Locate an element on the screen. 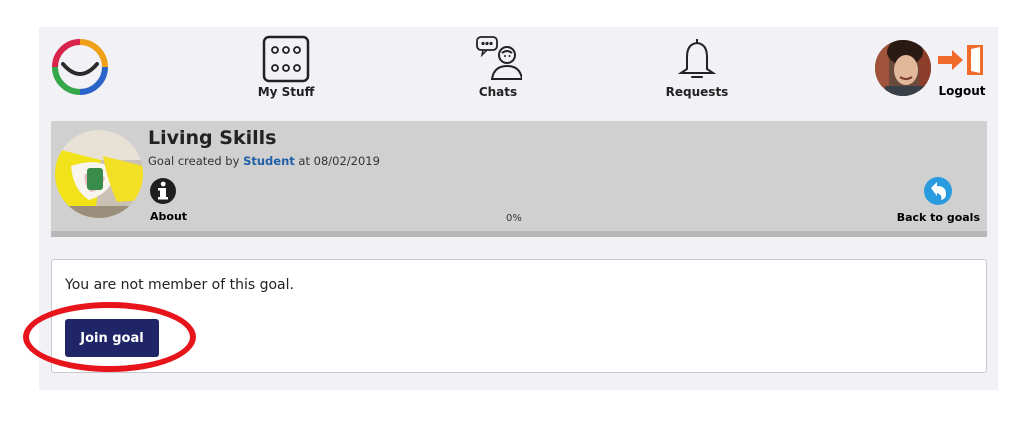 Image resolution: width=1017 pixels, height=430 pixels. join-goal-button: Join goal is located at coordinates (112, 338).